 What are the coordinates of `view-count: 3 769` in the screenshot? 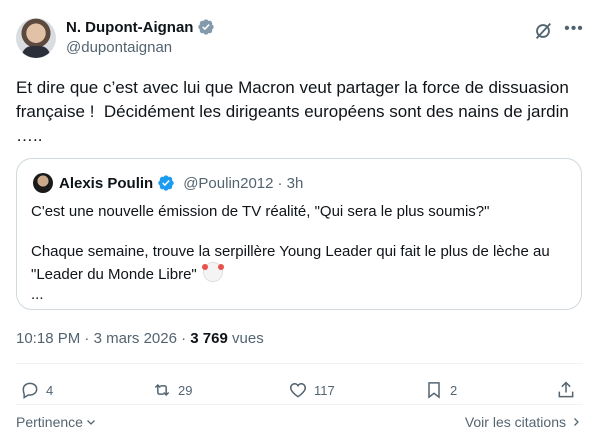 It's located at (209, 338).